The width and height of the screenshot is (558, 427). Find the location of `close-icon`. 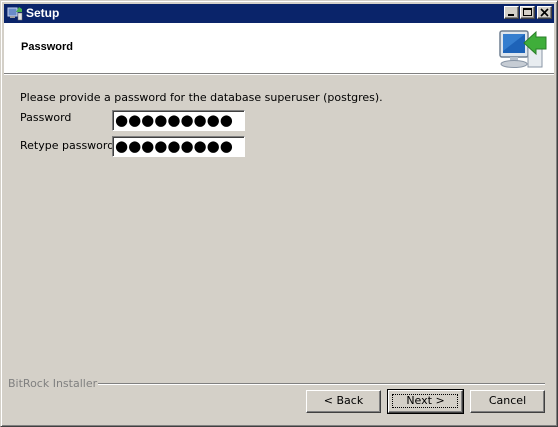

close-icon is located at coordinates (544, 12).